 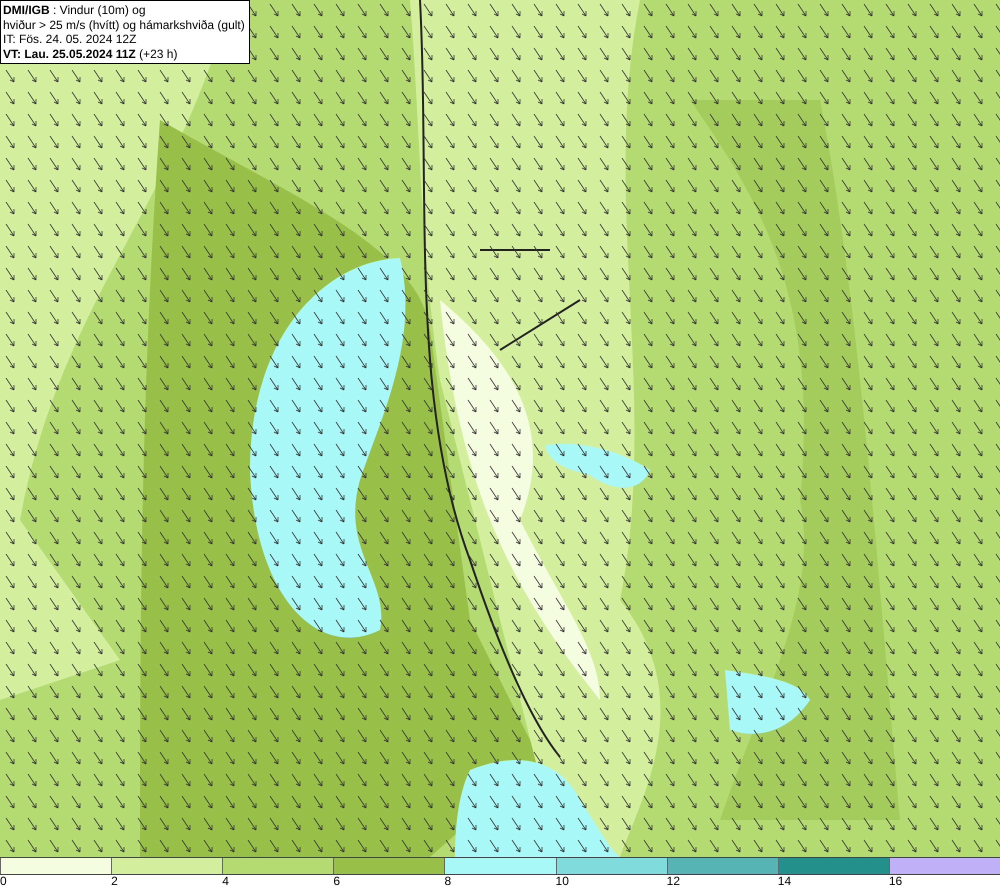 I want to click on scale-label: 0, so click(x=3, y=881).